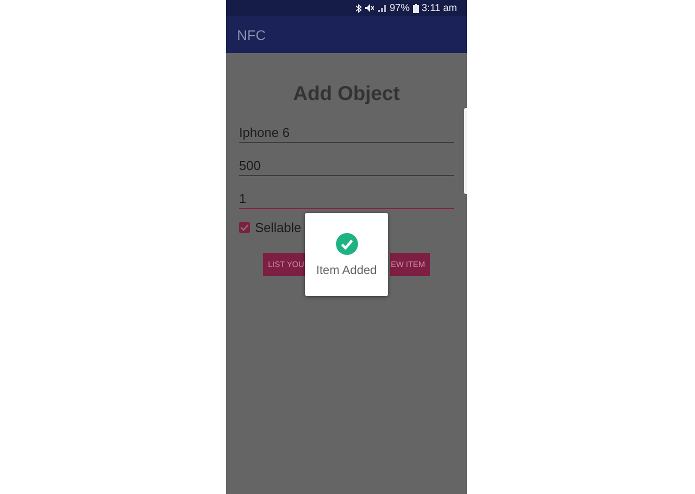 The width and height of the screenshot is (695, 494). Describe the element at coordinates (465, 151) in the screenshot. I see `edge-panel-handle` at that location.